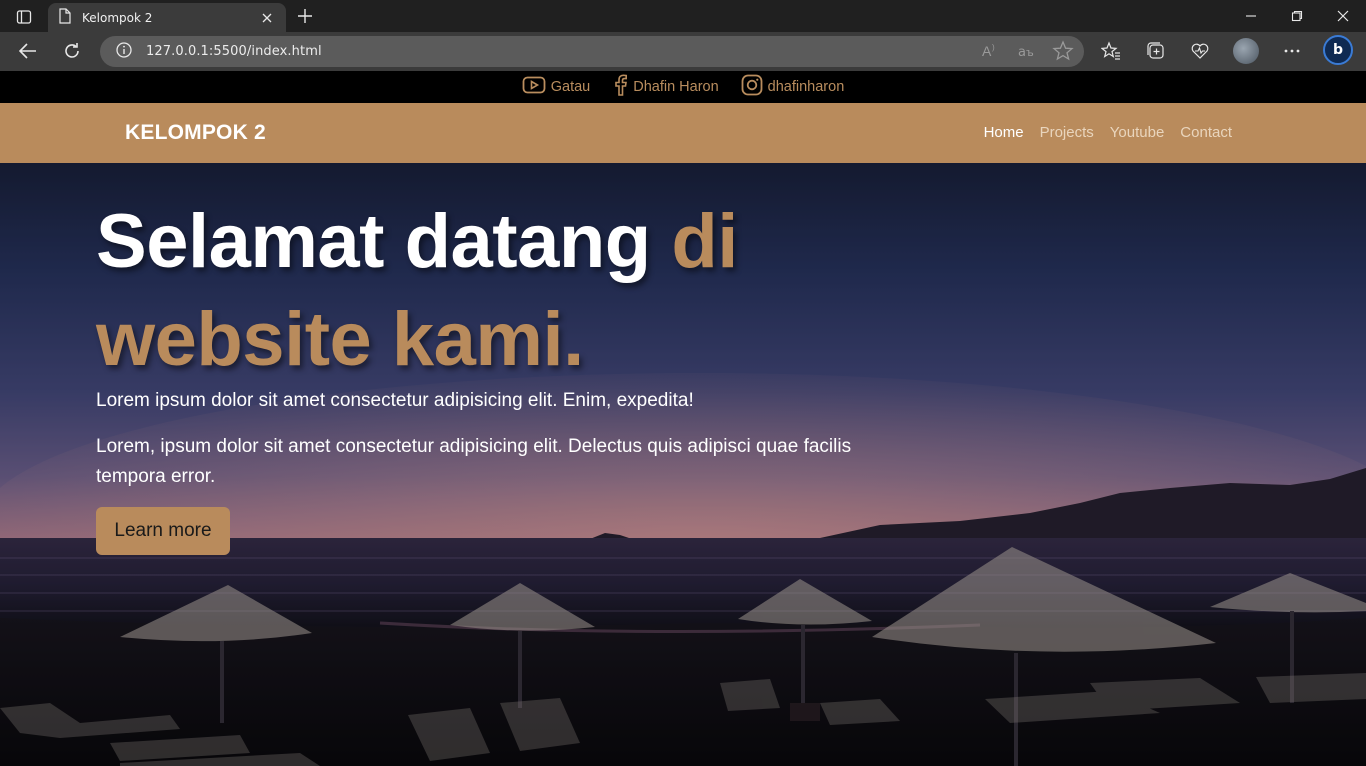 The width and height of the screenshot is (1366, 766). I want to click on url-text: 127.0.0.1:5500/index.html, so click(234, 51).